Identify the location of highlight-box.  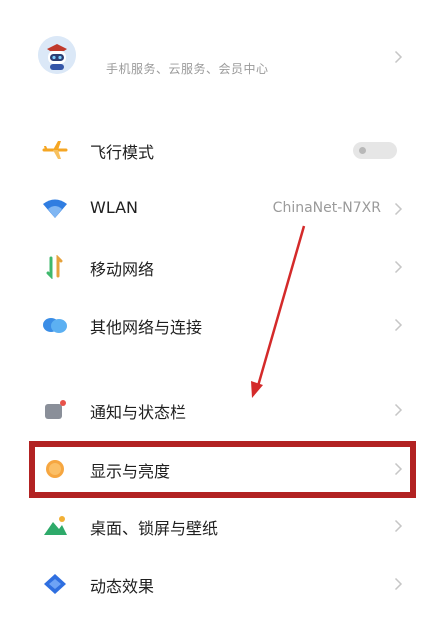
(222, 469).